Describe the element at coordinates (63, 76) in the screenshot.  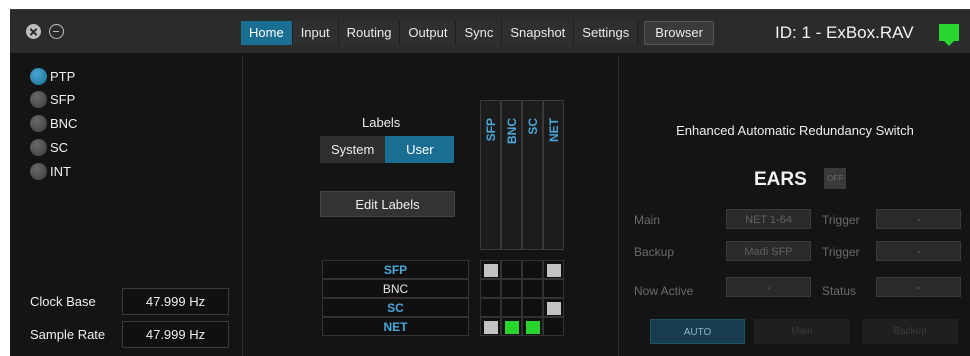
I see `sync-source-label: PTP` at that location.